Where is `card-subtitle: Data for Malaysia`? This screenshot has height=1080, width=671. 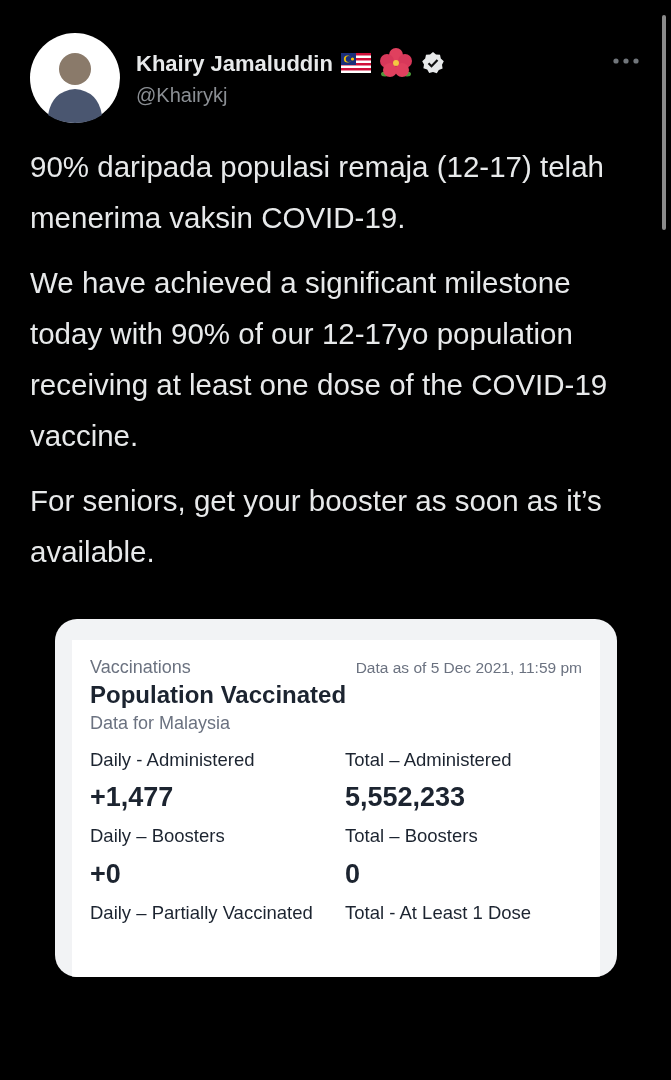
card-subtitle: Data for Malaysia is located at coordinates (161, 723).